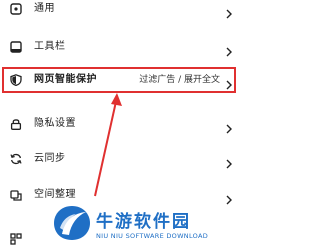  I want to click on lock-icon, so click(16, 124).